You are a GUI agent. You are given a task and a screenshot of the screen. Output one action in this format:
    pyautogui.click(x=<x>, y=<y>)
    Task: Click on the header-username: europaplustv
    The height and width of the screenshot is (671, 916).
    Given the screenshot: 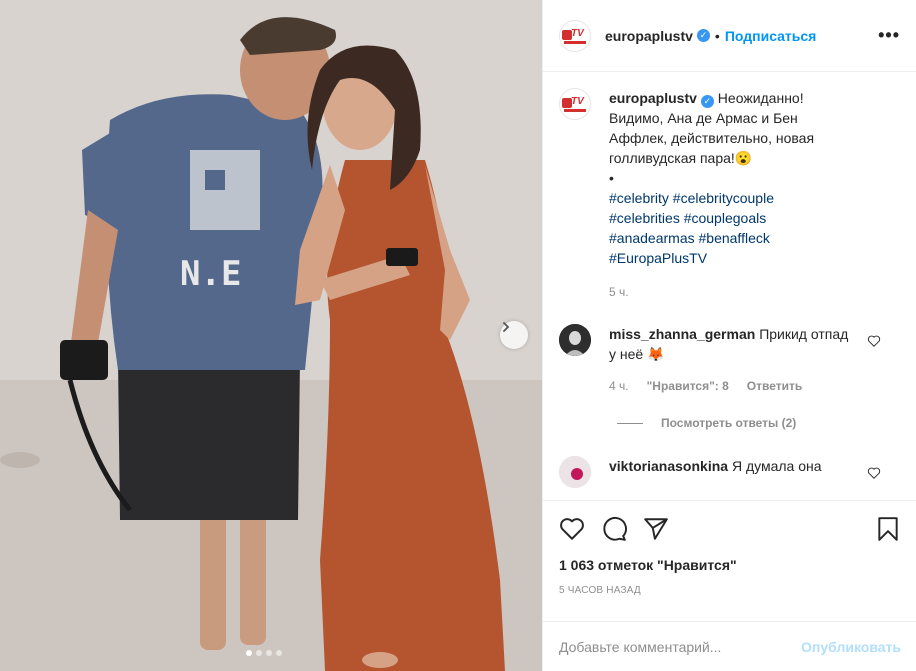 What is the action you would take?
    pyautogui.click(x=649, y=36)
    